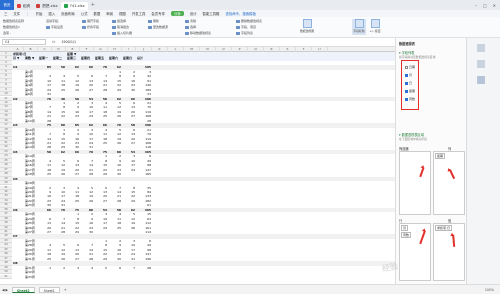 The width and height of the screenshot is (500, 294). I want to click on field-list-button: 字段列表, so click(249, 33).